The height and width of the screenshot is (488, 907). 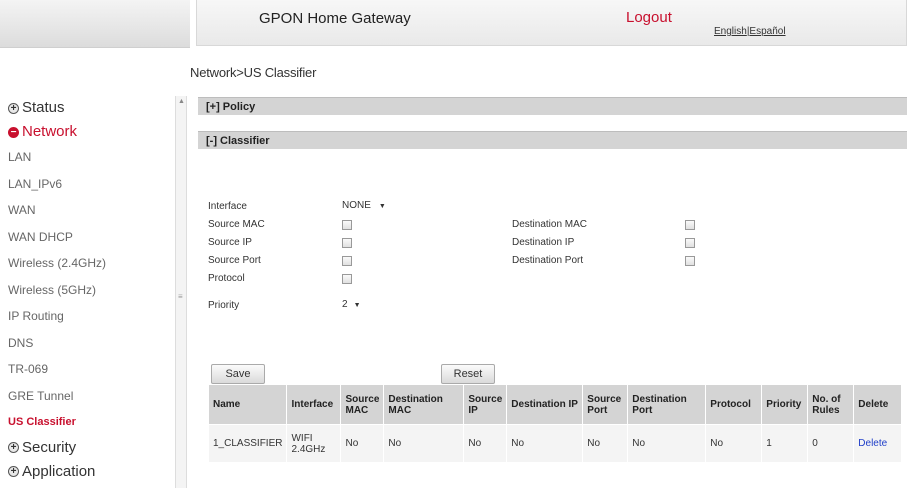 I want to click on col-source-ip: Source IP, so click(x=485, y=404).